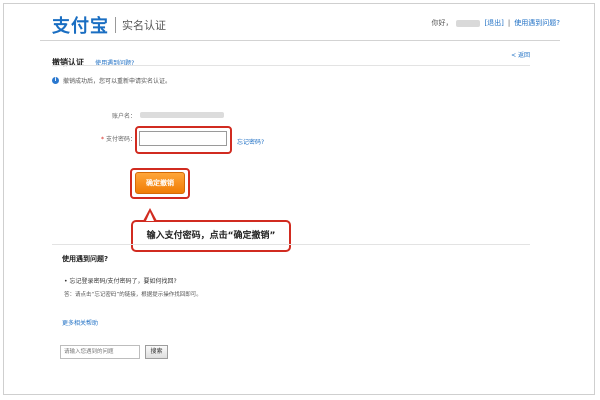 The image size is (600, 400). I want to click on header-divider, so click(300, 40).